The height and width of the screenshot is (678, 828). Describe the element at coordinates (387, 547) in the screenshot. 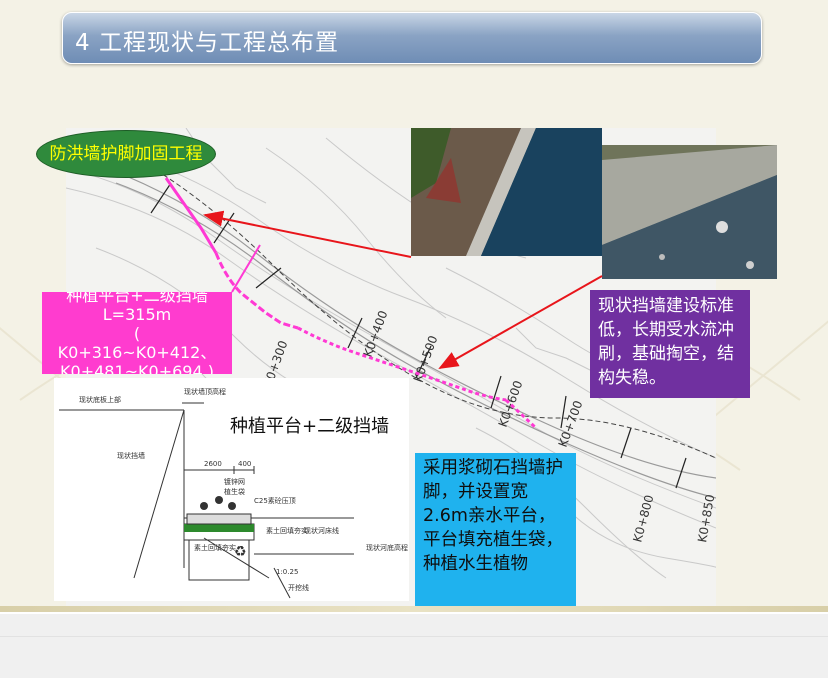

I see `drawing-label: 现状河底高程` at that location.